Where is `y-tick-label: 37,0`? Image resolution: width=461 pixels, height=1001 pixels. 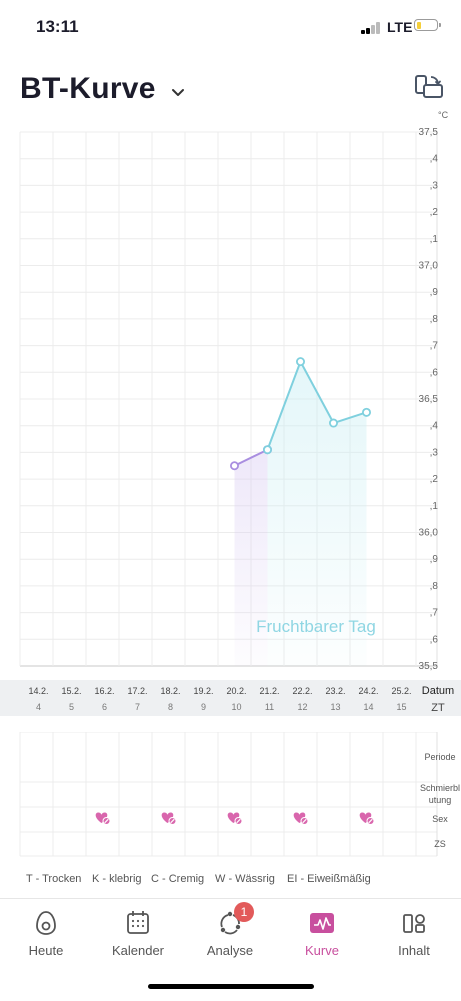 y-tick-label: 37,0 is located at coordinates (429, 266).